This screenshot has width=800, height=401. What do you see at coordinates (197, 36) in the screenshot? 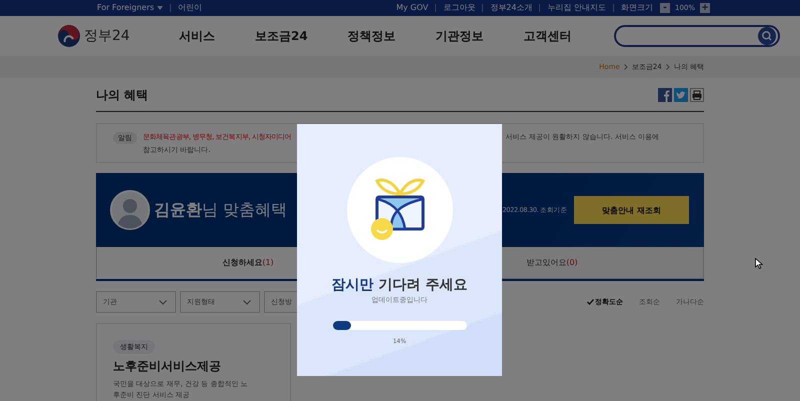
I see `nav-item: 서비스` at bounding box center [197, 36].